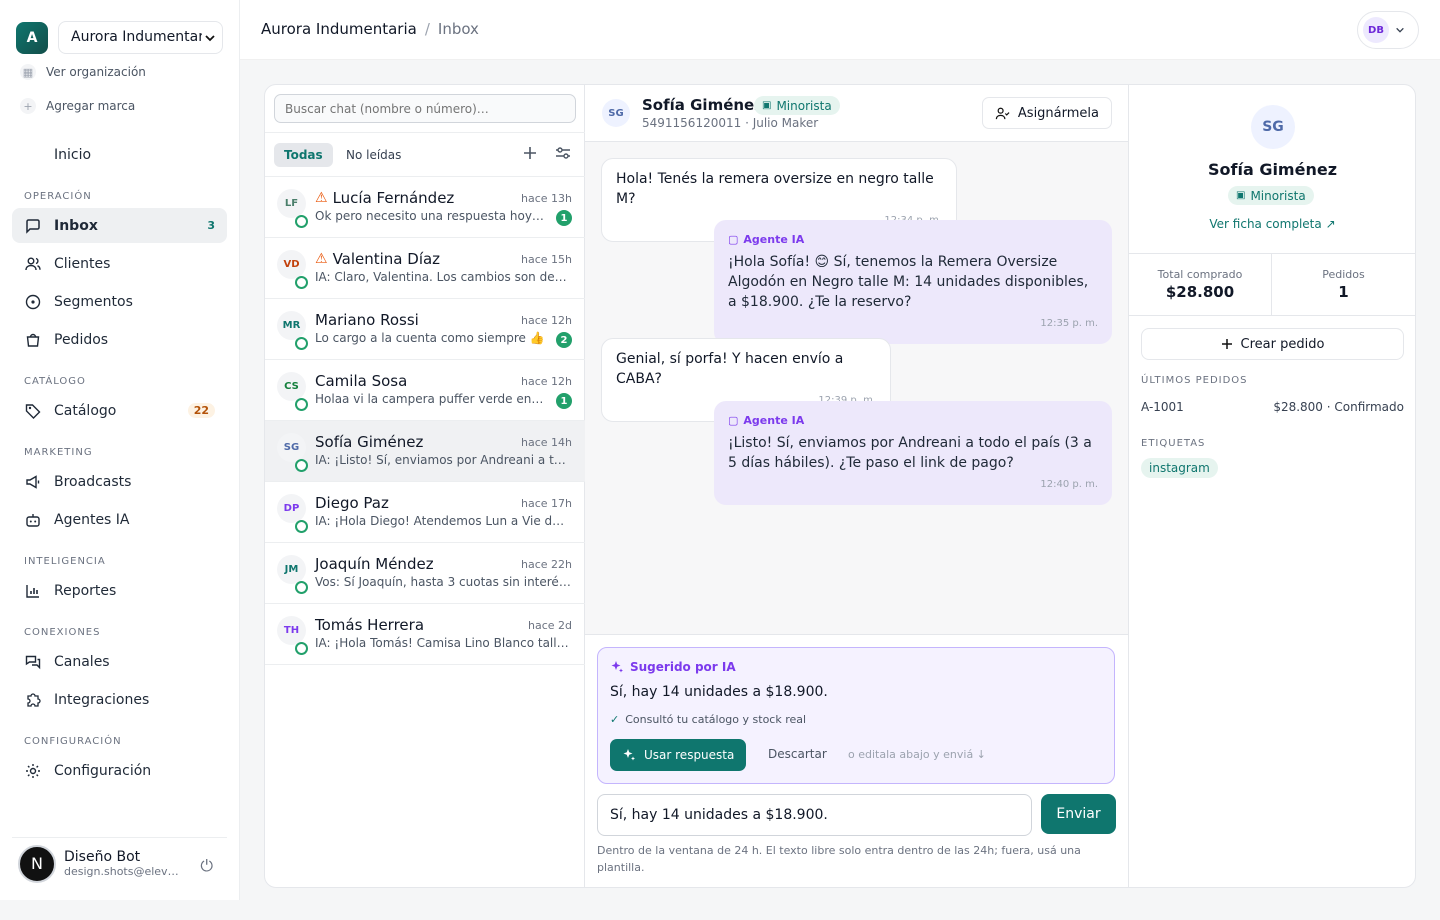 The height and width of the screenshot is (920, 1440). Describe the element at coordinates (1343, 292) in the screenshot. I see `stat-value: 1` at that location.